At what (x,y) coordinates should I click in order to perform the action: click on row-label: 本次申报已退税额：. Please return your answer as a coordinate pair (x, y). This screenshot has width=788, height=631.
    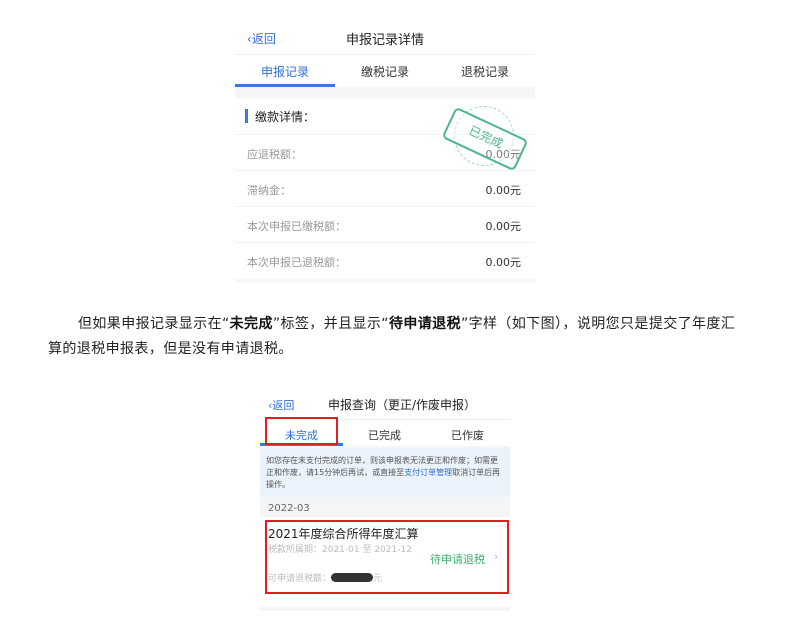
    Looking at the image, I should click on (296, 262).